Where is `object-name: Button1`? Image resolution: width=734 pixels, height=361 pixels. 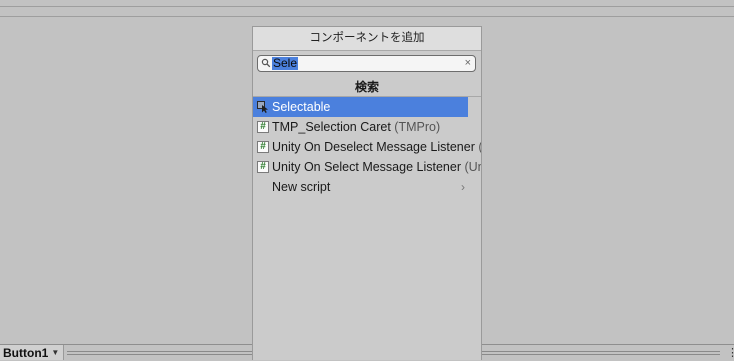 object-name: Button1 is located at coordinates (26, 352).